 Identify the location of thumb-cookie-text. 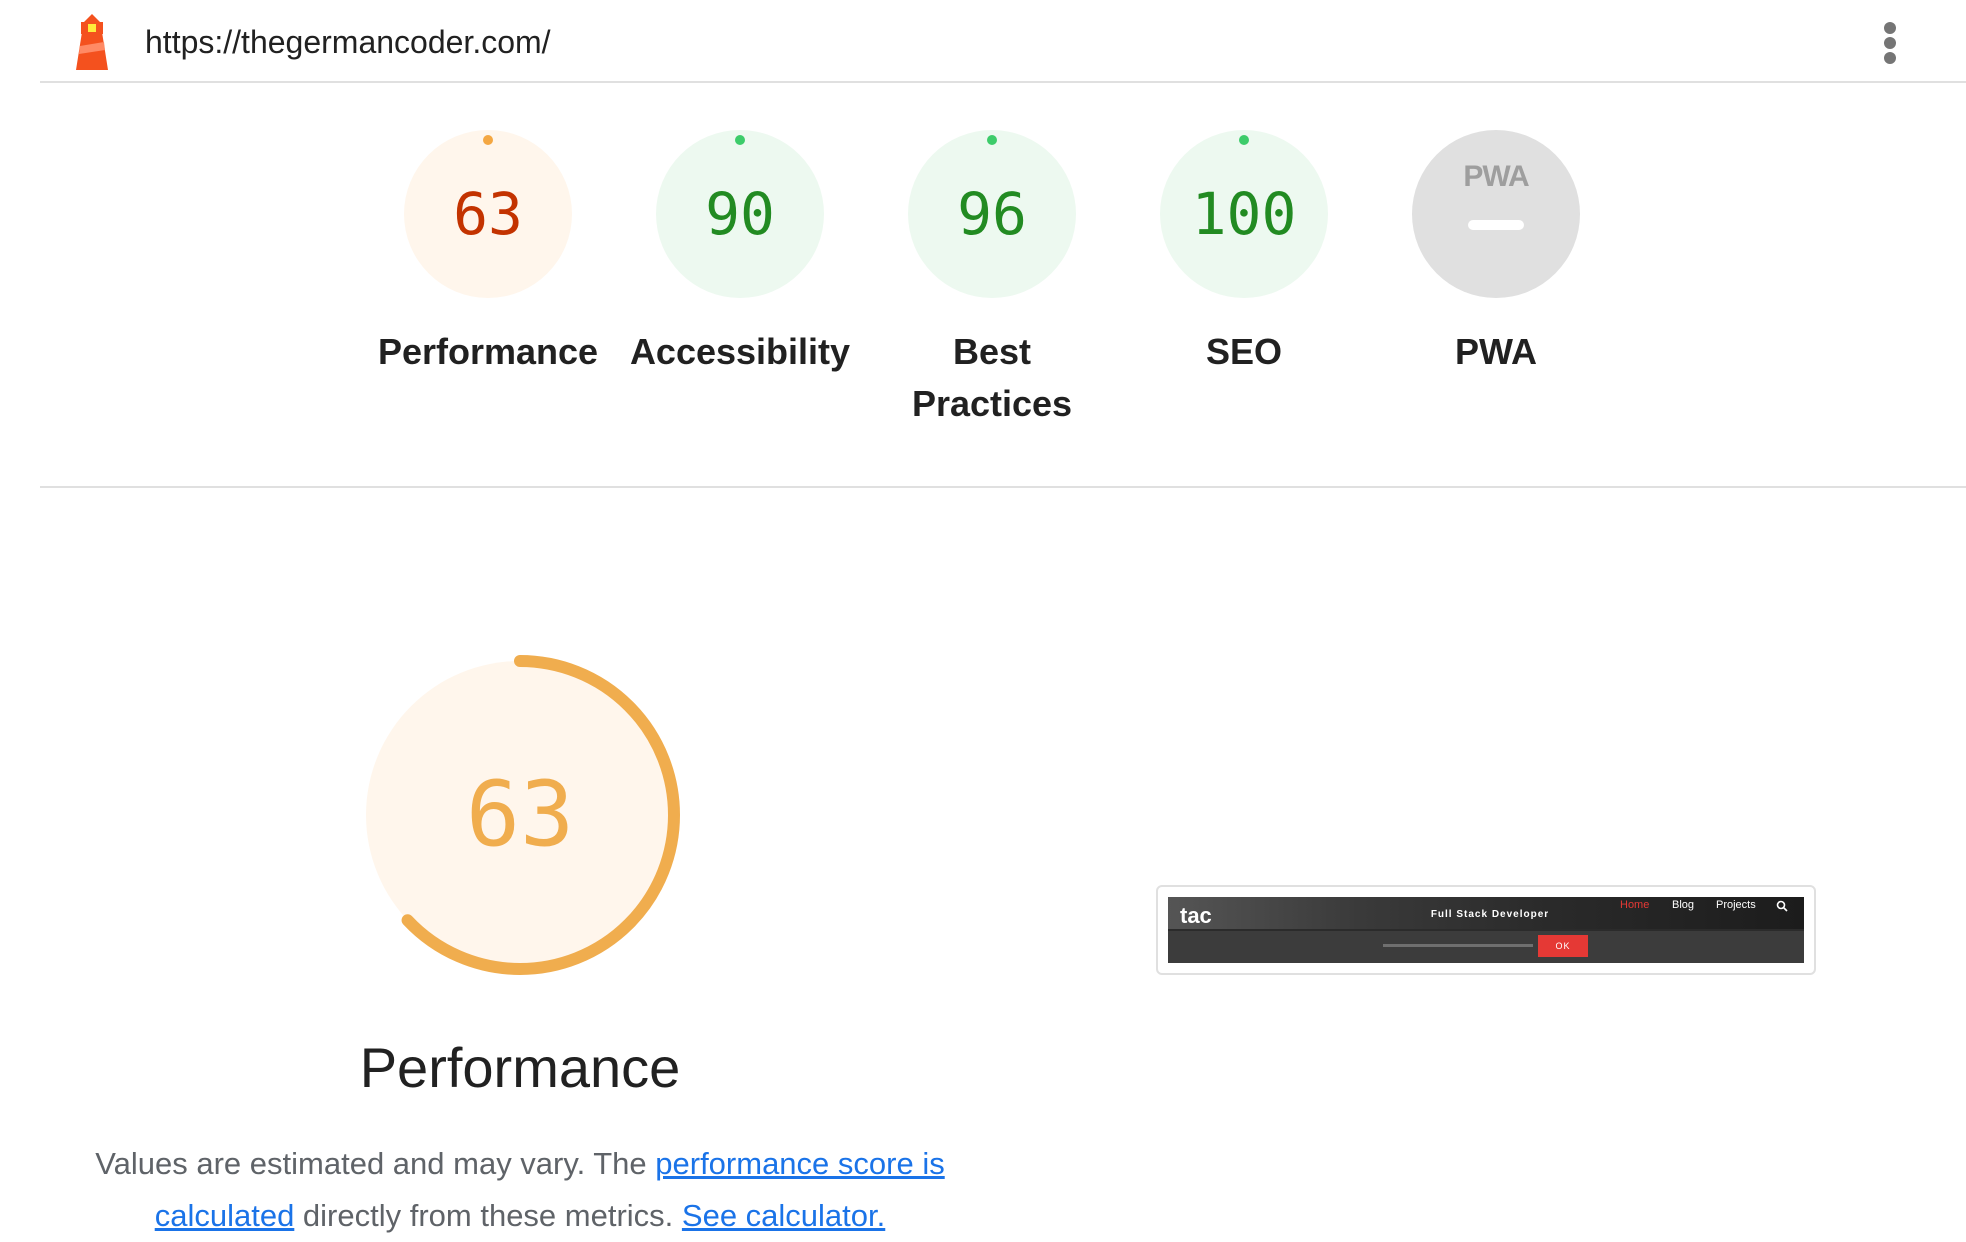
(1458, 945).